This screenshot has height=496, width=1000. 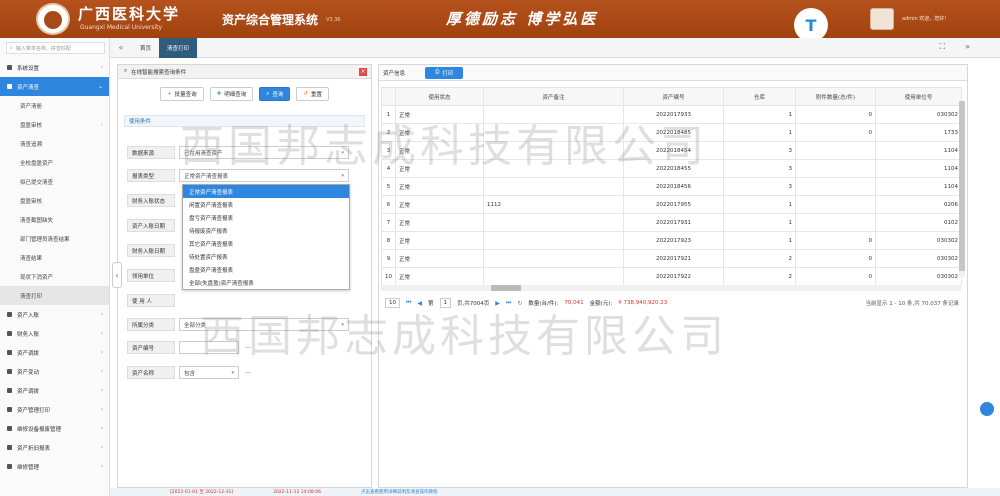 I want to click on dropdown-option: 闲置资产清查报表, so click(x=266, y=204).